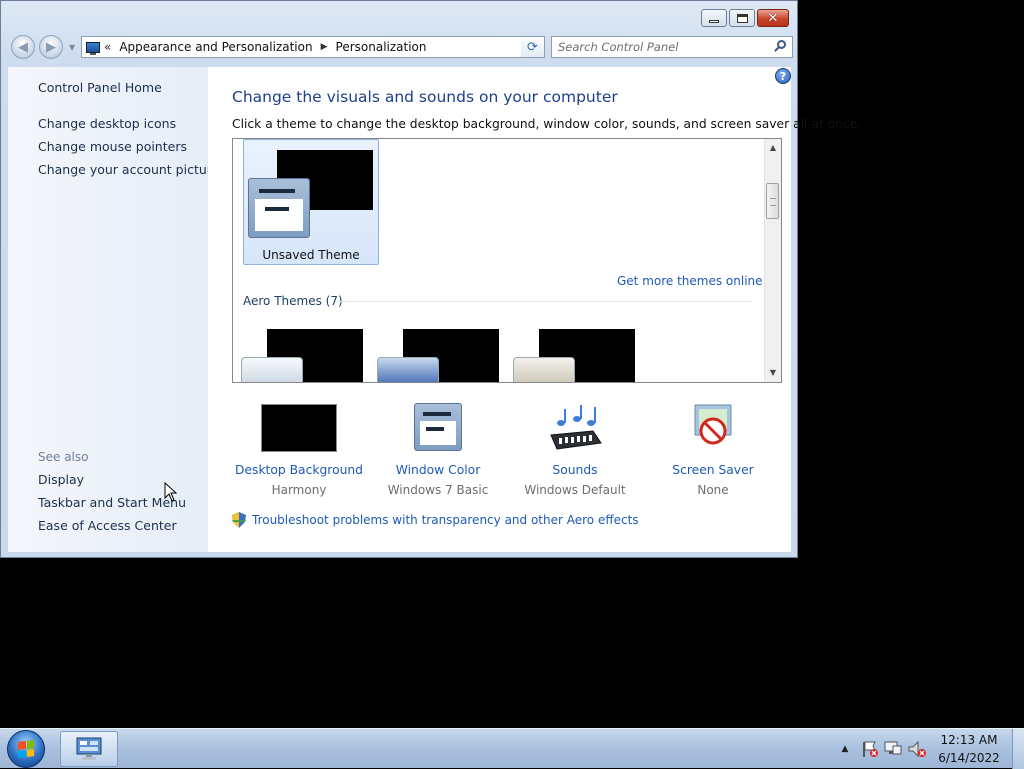 Image resolution: width=1024 pixels, height=769 pixels. Describe the element at coordinates (969, 740) in the screenshot. I see `clock-time: 12:13 AM` at that location.